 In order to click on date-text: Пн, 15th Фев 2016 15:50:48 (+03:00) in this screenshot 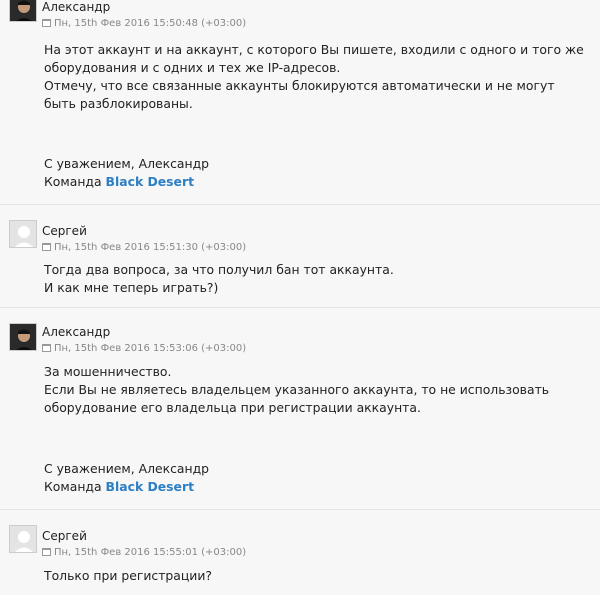, I will do `click(150, 23)`.